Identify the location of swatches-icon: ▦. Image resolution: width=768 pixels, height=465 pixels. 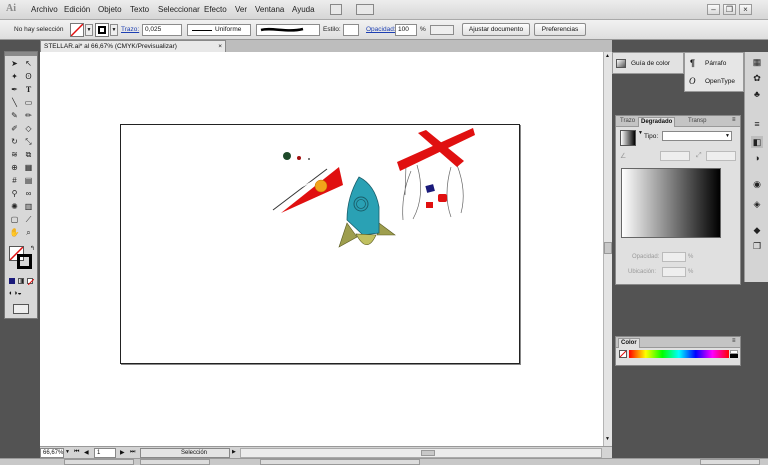
(757, 62).